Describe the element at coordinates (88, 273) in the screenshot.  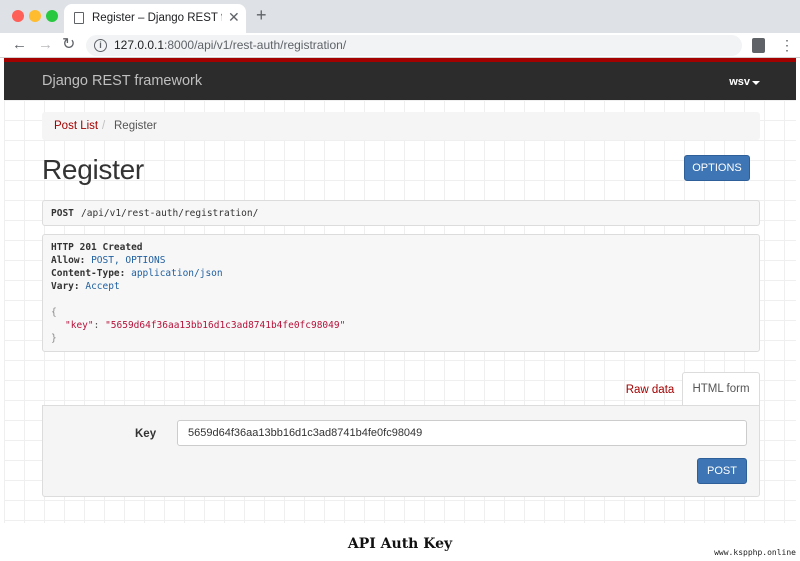
I see `content-type-header-label: Content-Type:` at that location.